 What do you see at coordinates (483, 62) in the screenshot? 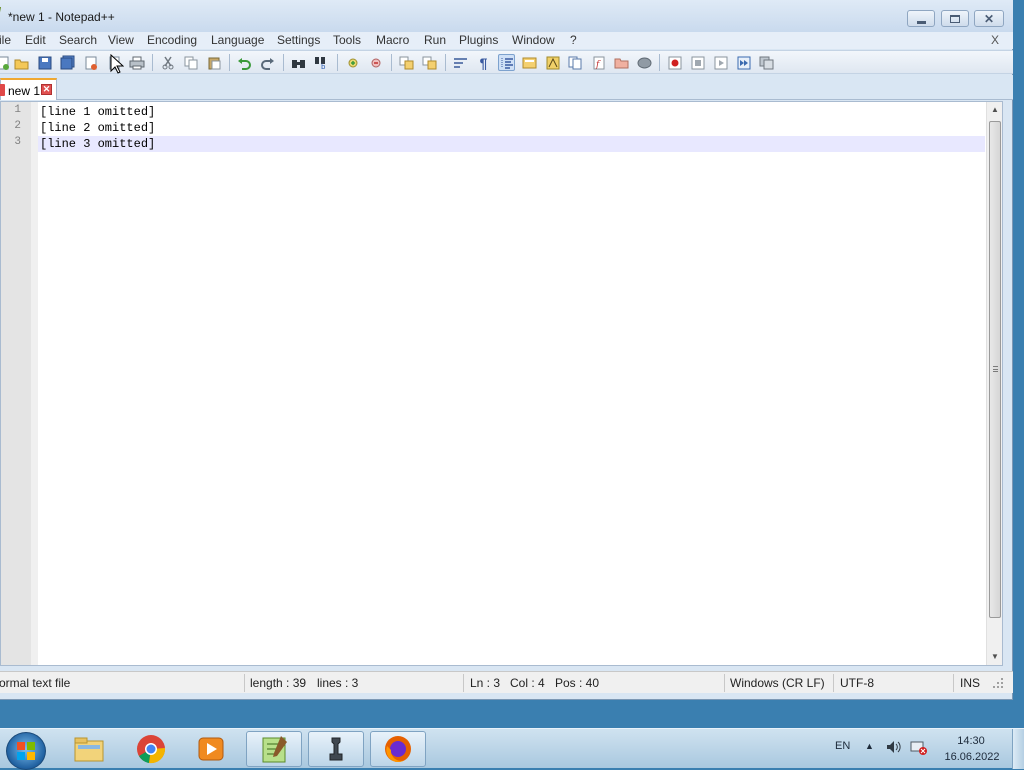
I see `show-all-characters-icon: ¶` at bounding box center [483, 62].